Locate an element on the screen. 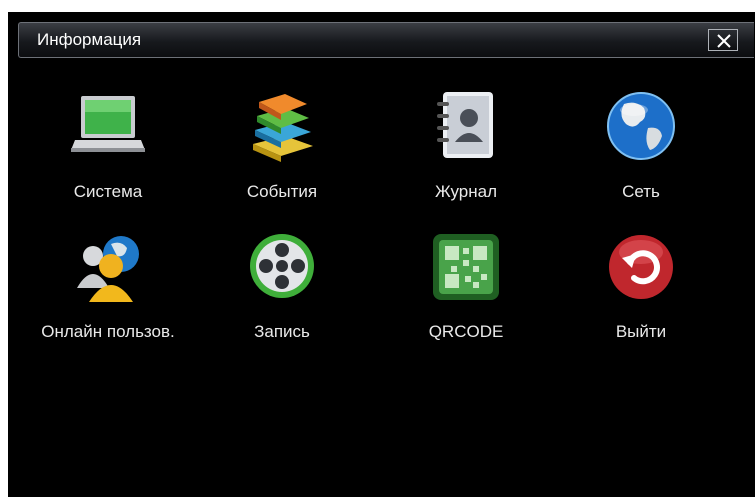 The image size is (755, 497). close-icon is located at coordinates (724, 41).